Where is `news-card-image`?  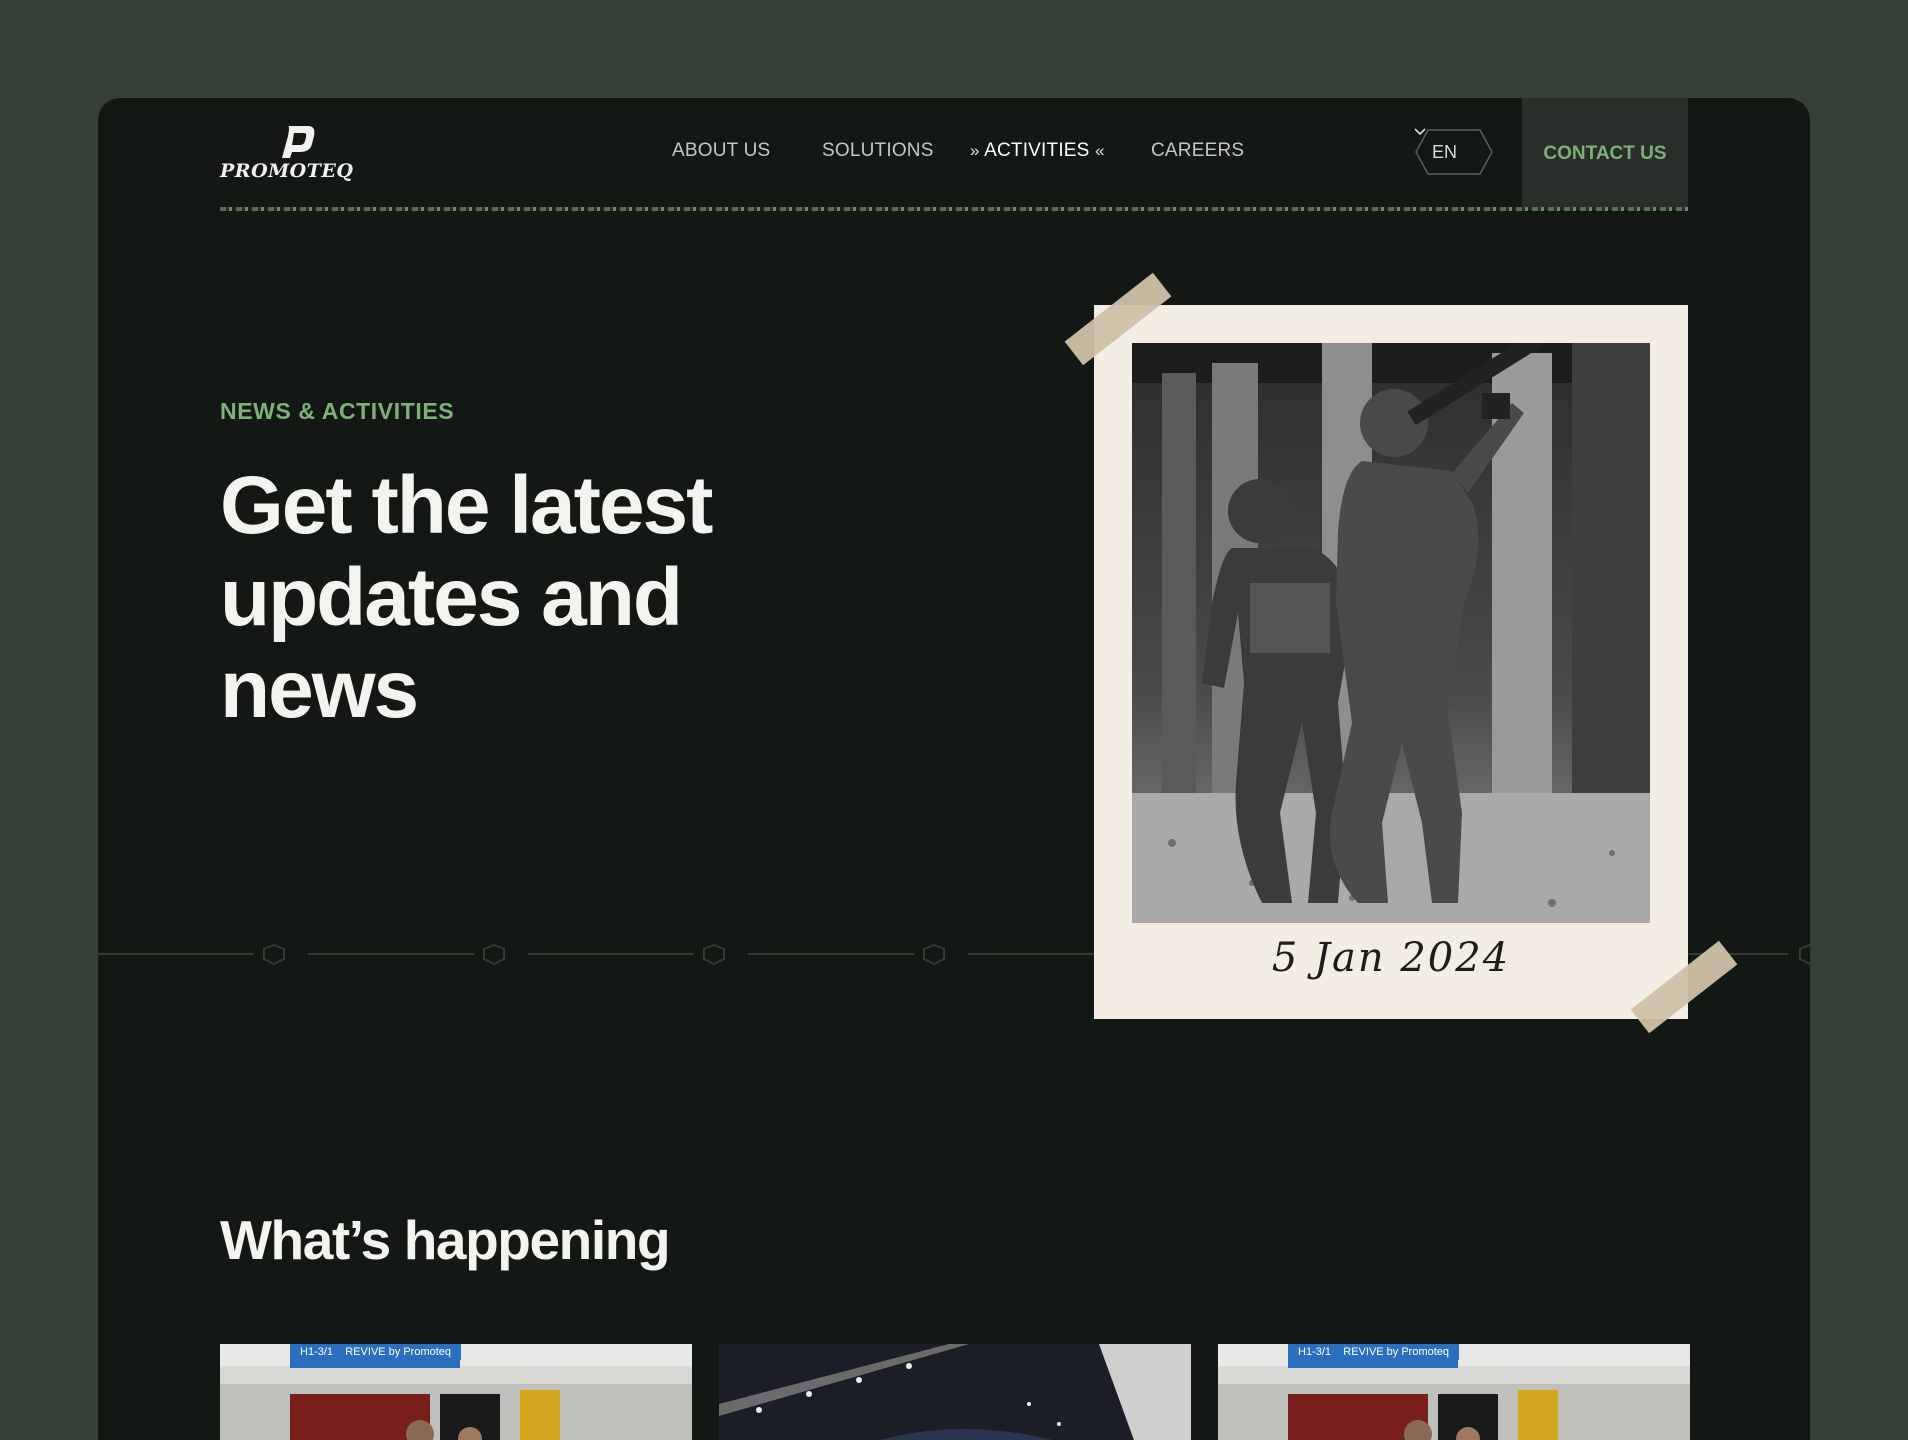
news-card-image is located at coordinates (955, 1392).